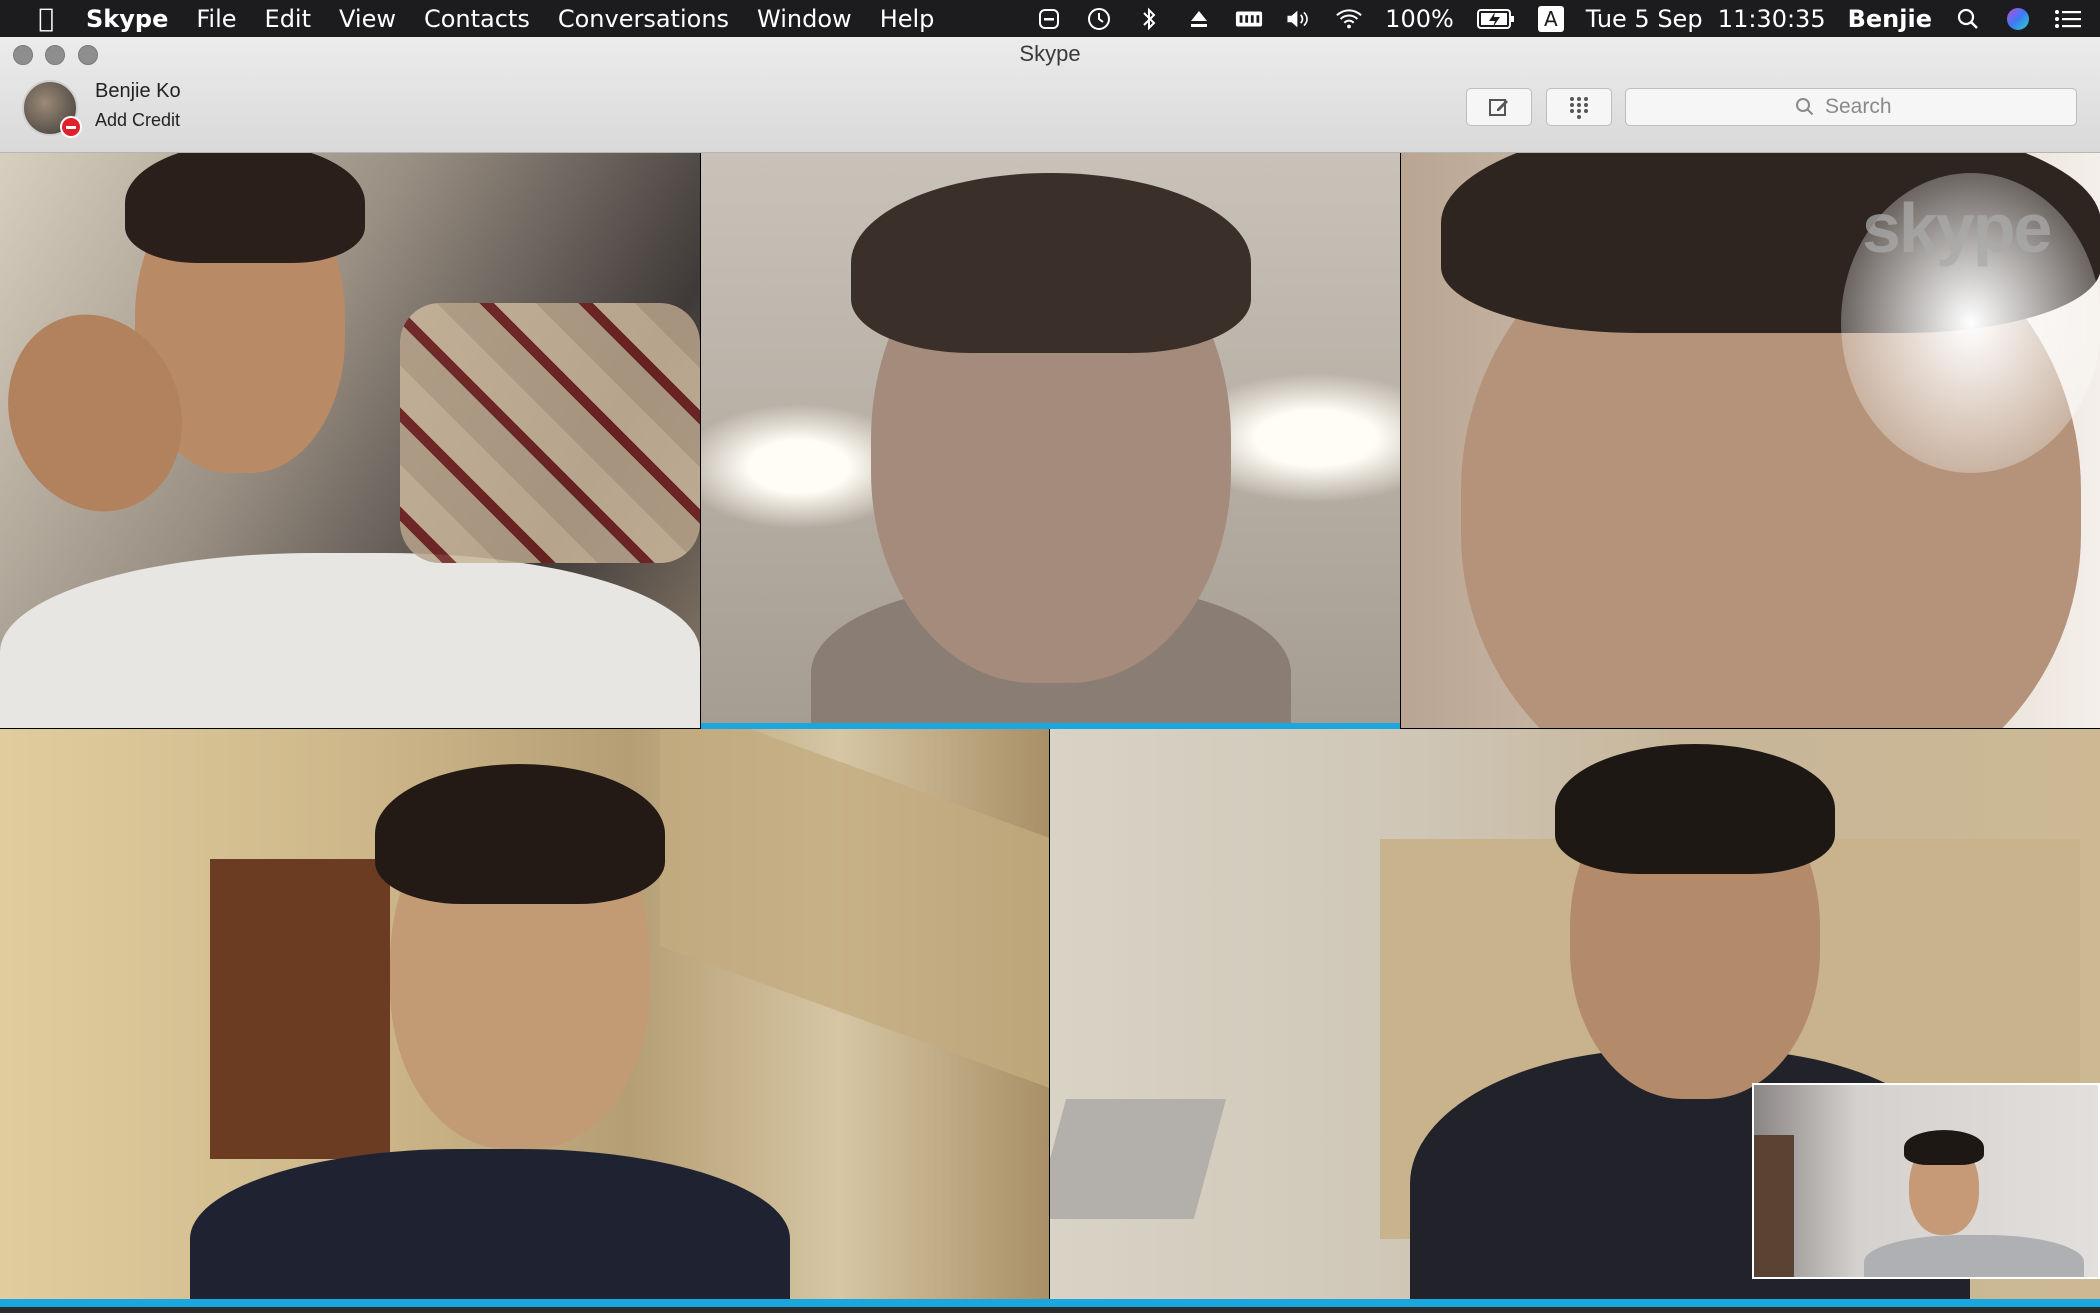  Describe the element at coordinates (1496, 19) in the screenshot. I see `battery-charging-icon` at that location.